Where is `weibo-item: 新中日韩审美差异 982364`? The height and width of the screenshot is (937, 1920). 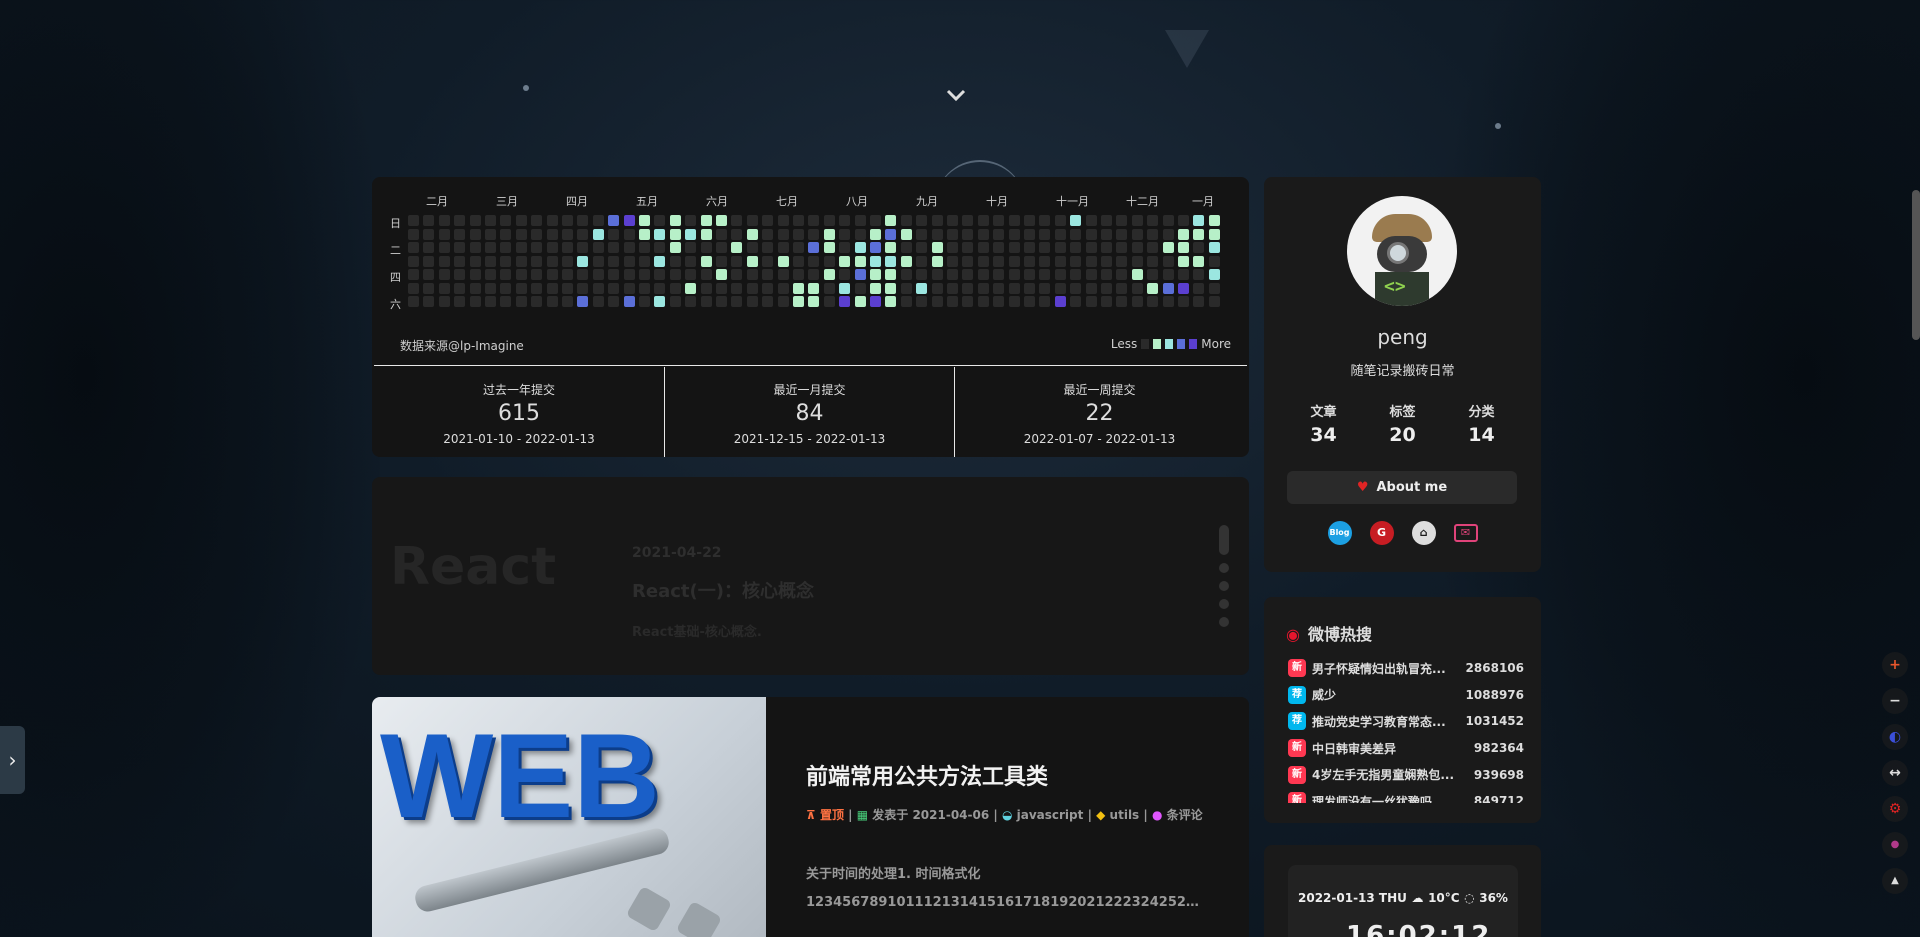
weibo-item: 新中日韩审美差异 982364 is located at coordinates (1406, 748).